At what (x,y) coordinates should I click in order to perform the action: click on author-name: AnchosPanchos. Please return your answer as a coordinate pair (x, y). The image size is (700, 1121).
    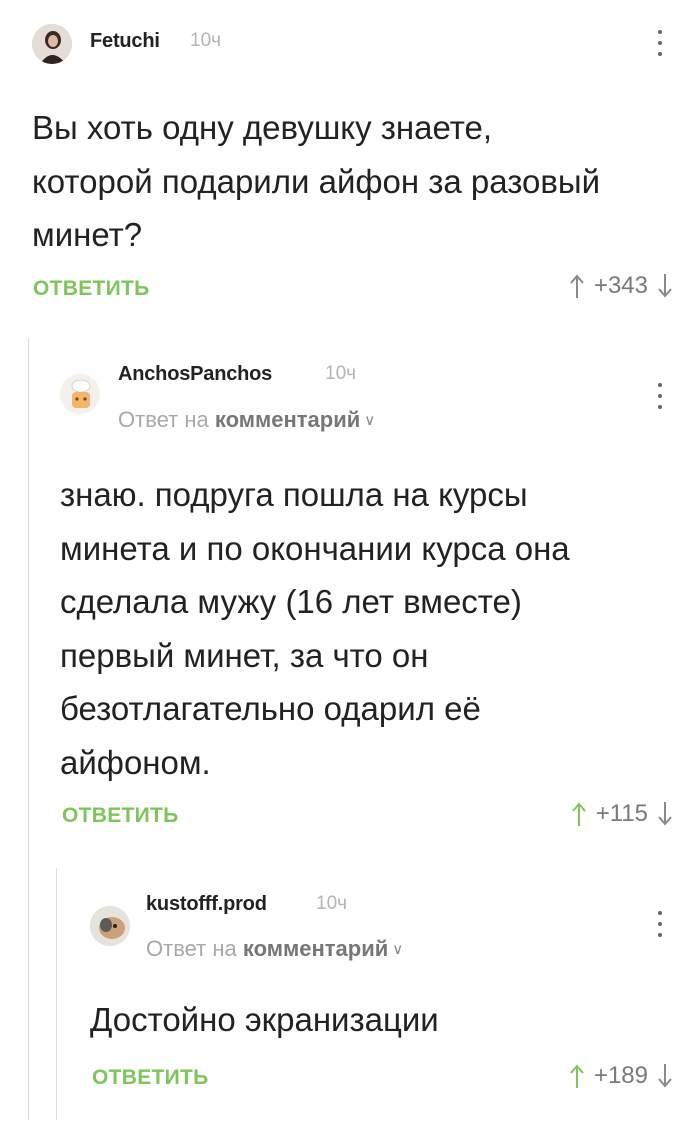
    Looking at the image, I should click on (195, 374).